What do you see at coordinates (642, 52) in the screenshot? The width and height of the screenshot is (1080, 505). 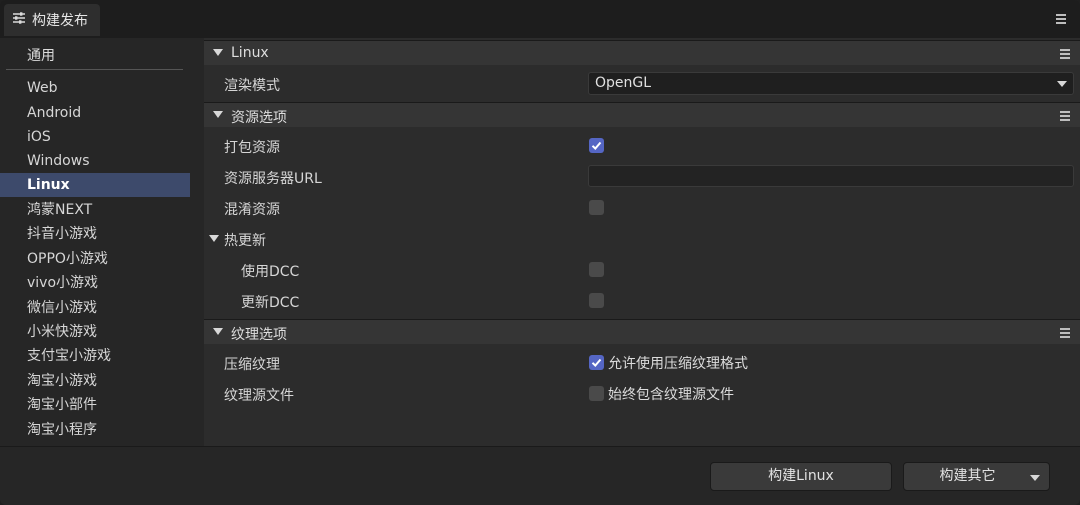 I see `section-header-linux: Linux` at bounding box center [642, 52].